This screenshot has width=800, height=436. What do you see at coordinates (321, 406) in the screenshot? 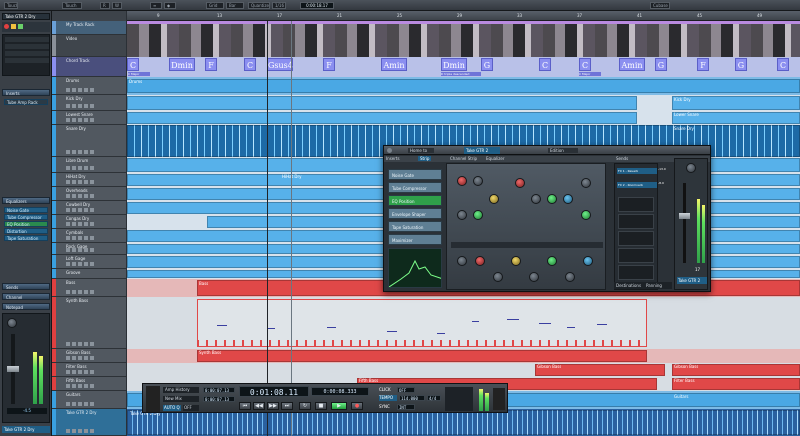
I see `stop-button: ■` at bounding box center [321, 406].